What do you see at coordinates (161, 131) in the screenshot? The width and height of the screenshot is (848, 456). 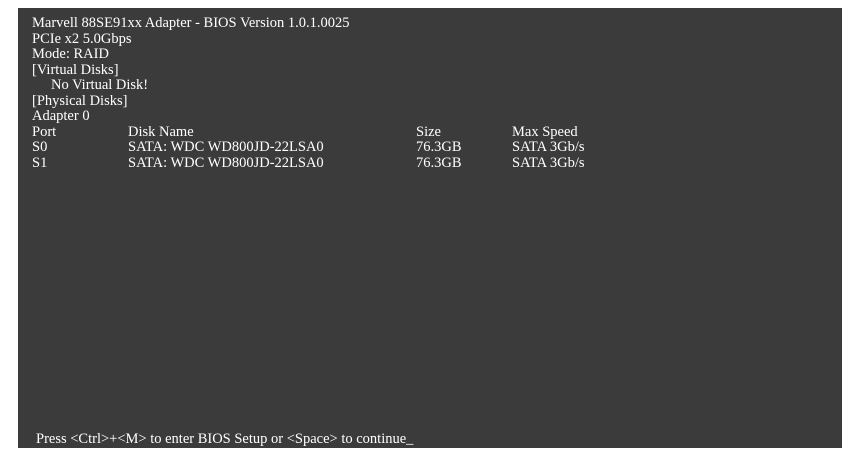 I see `column-header-disk-name: Disk Name` at bounding box center [161, 131].